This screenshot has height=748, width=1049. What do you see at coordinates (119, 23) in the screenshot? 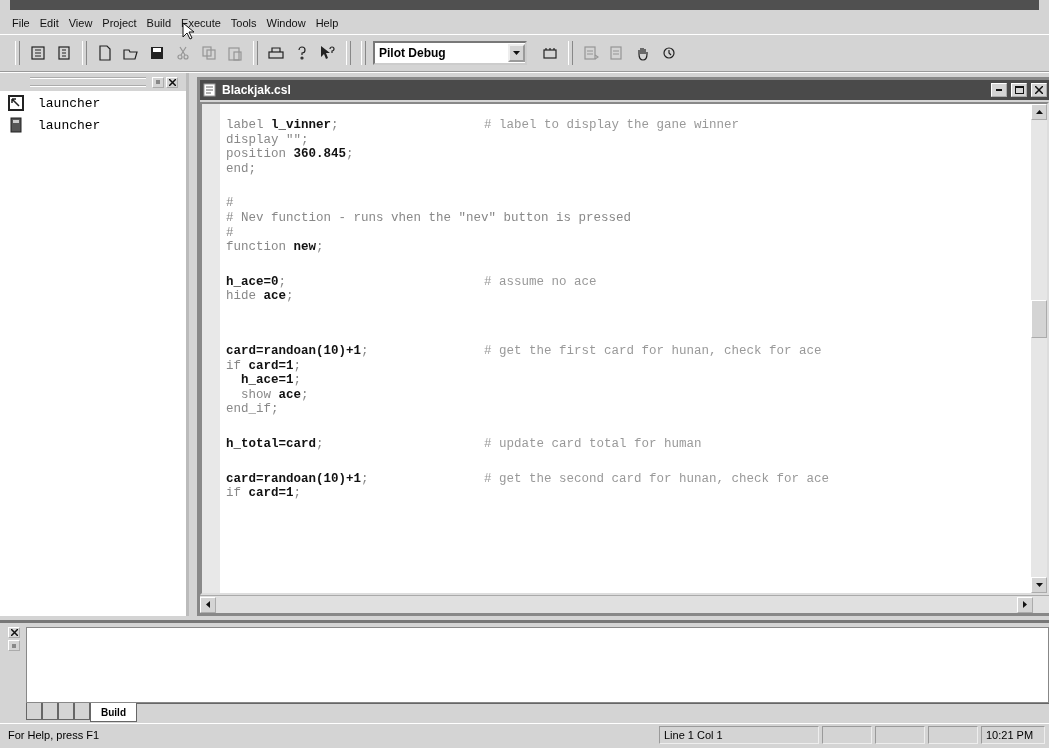
I see `menu-item: Project` at bounding box center [119, 23].